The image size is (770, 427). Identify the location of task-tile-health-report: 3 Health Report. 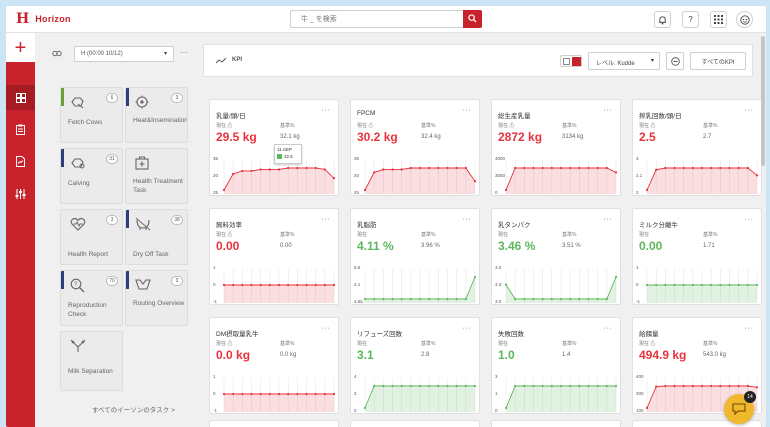
(91, 237).